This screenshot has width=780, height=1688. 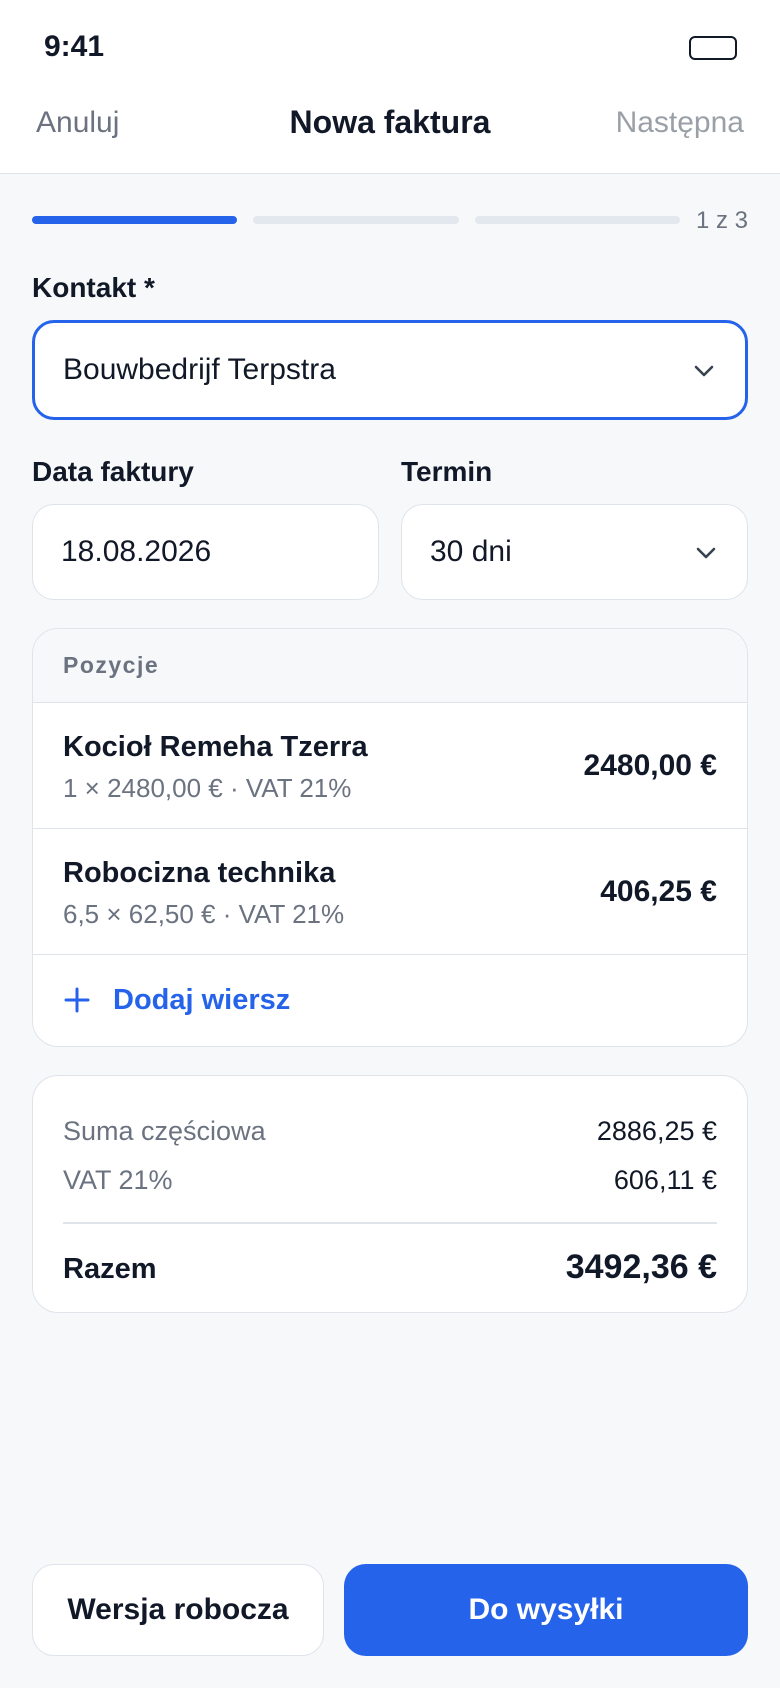 I want to click on item-name: Kocioł Remeha Tzerra, so click(x=215, y=747).